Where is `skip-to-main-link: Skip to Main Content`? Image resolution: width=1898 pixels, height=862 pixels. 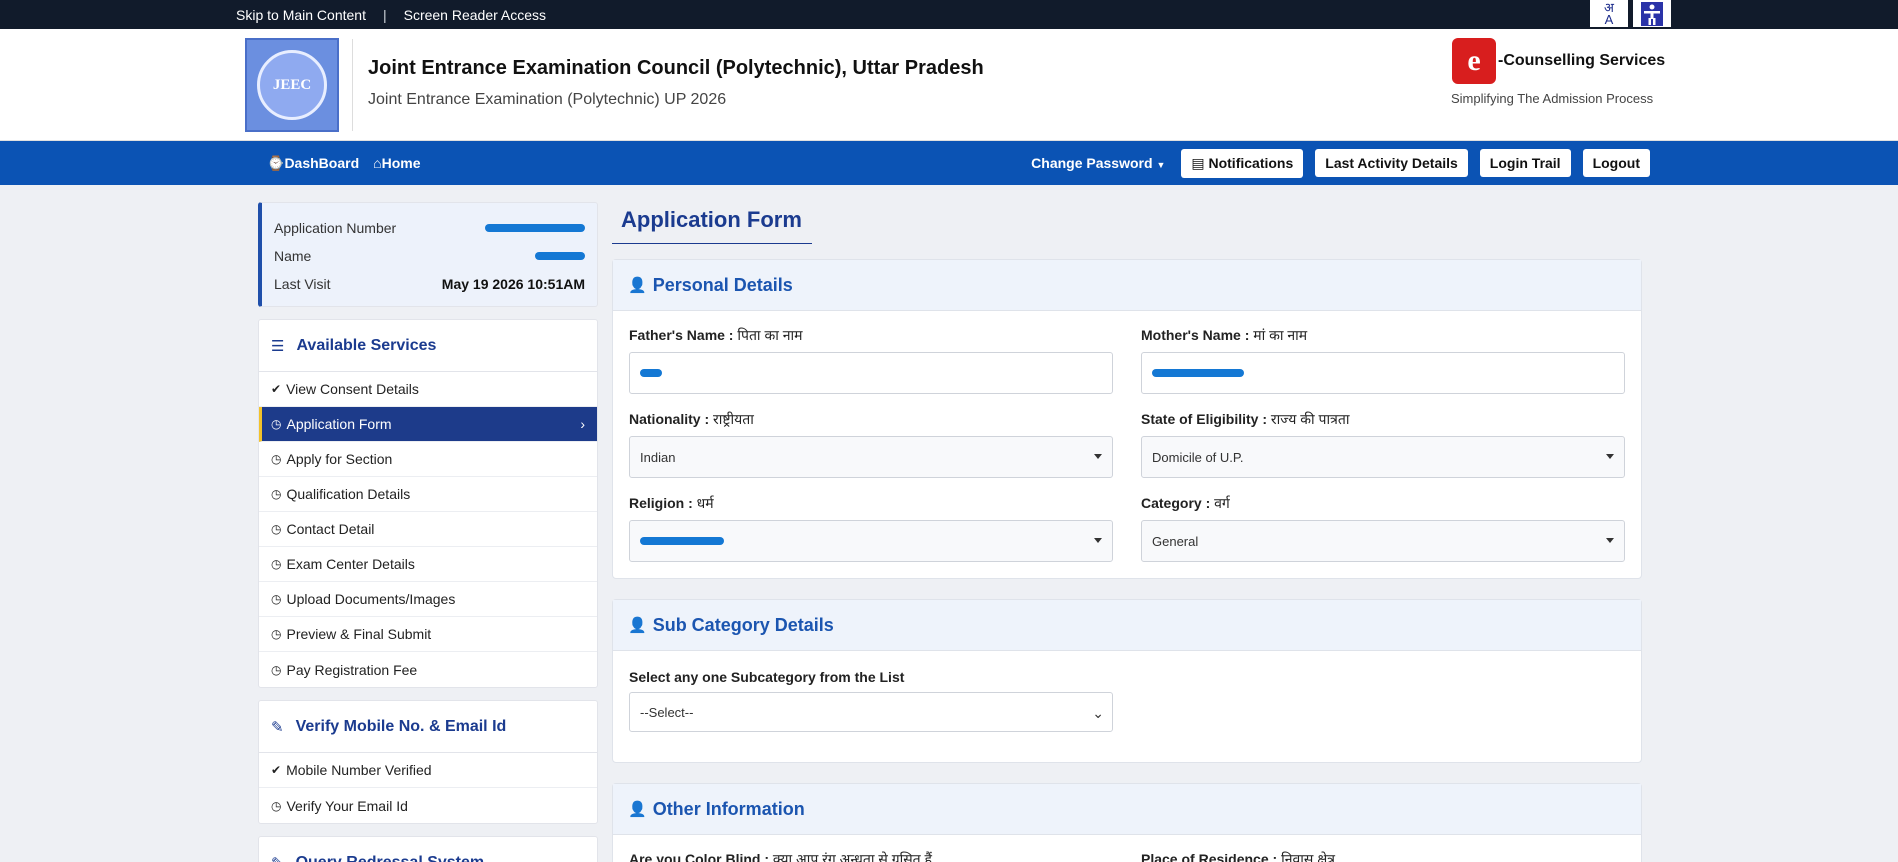
skip-to-main-link: Skip to Main Content is located at coordinates (301, 15).